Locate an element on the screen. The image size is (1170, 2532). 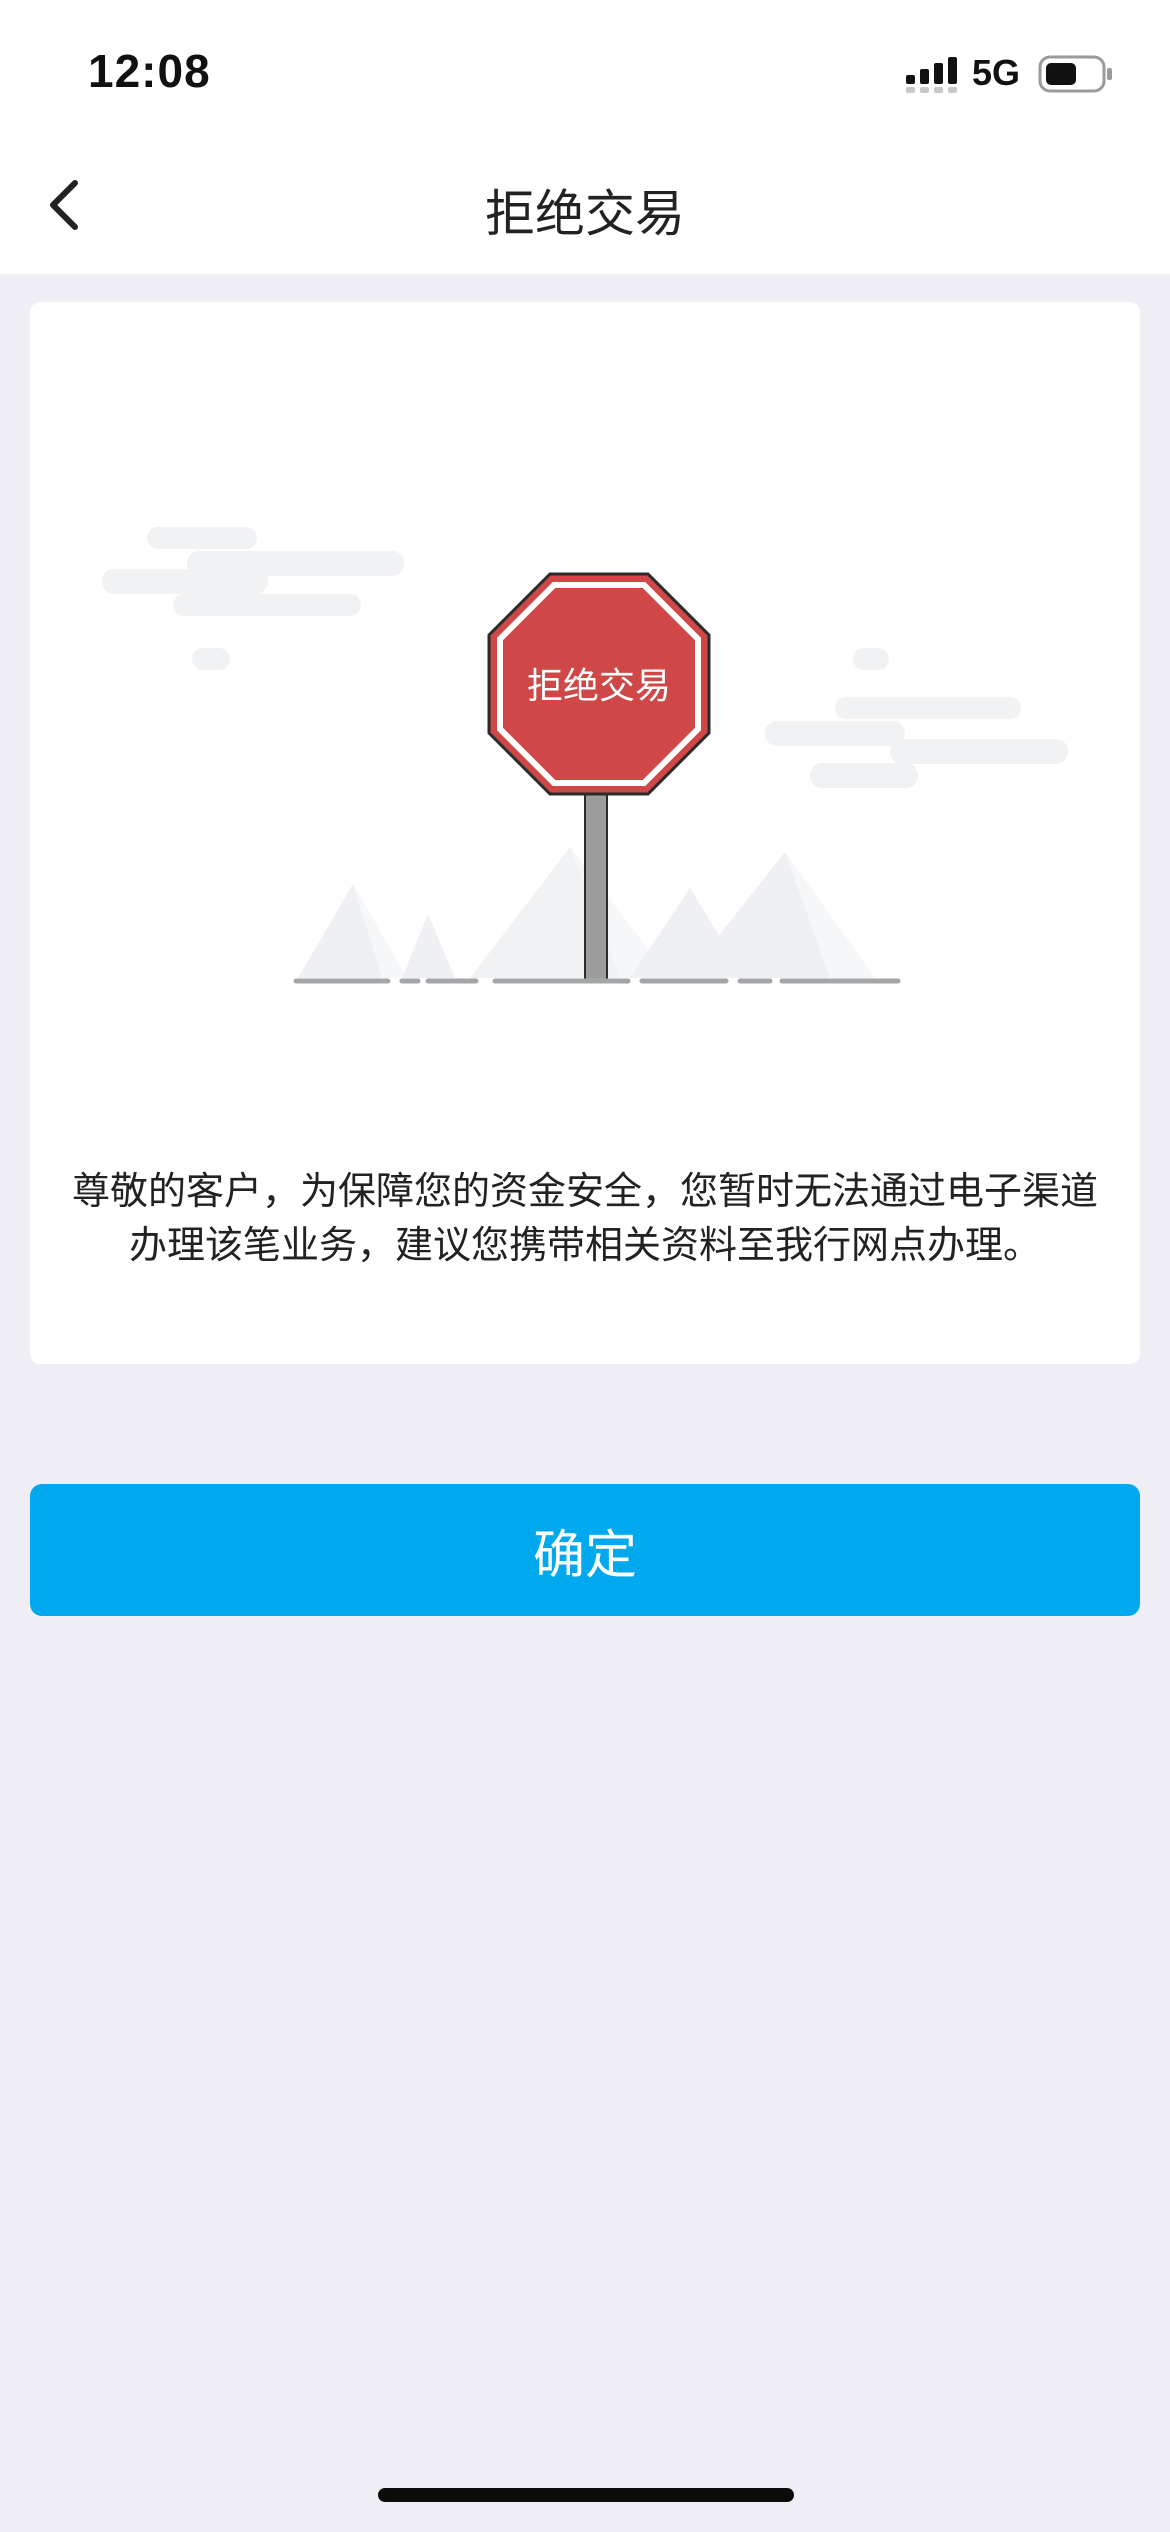
signal-bars-icon is located at coordinates (931, 75).